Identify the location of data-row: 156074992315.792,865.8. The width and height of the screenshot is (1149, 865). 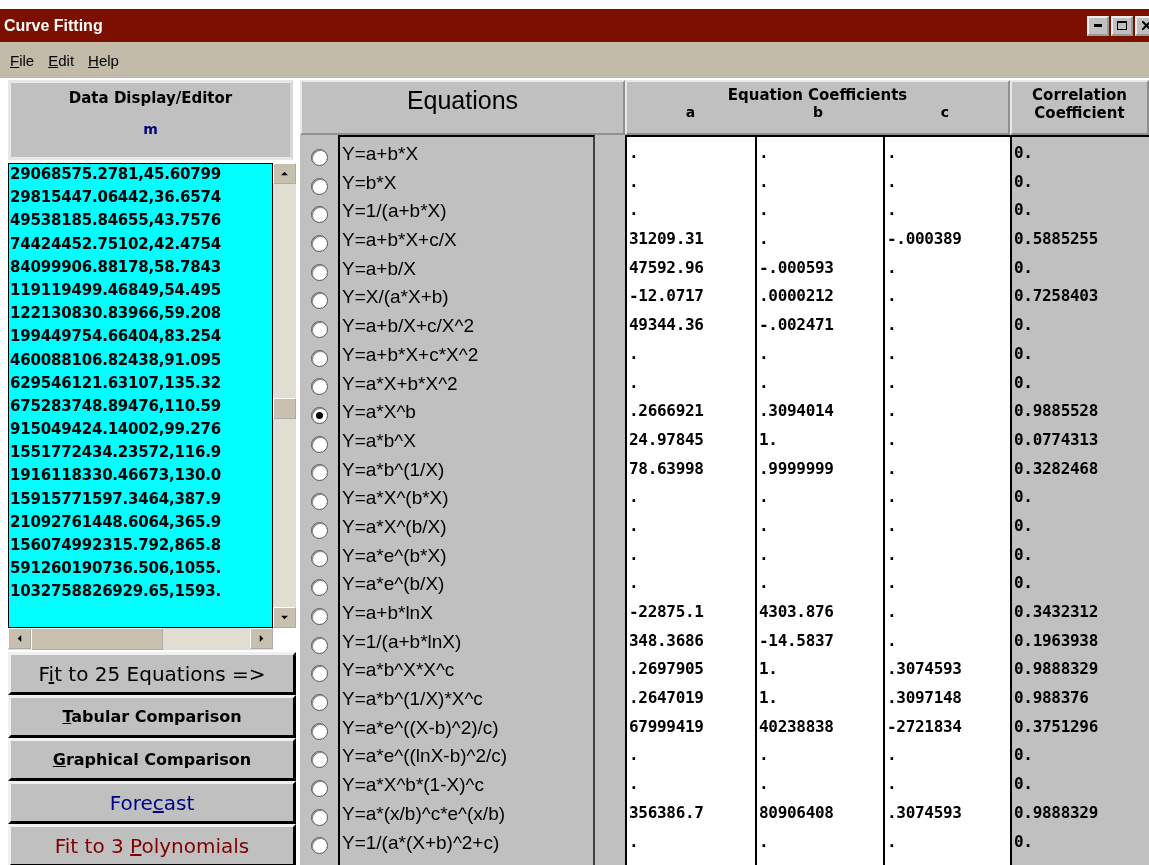
(140, 548).